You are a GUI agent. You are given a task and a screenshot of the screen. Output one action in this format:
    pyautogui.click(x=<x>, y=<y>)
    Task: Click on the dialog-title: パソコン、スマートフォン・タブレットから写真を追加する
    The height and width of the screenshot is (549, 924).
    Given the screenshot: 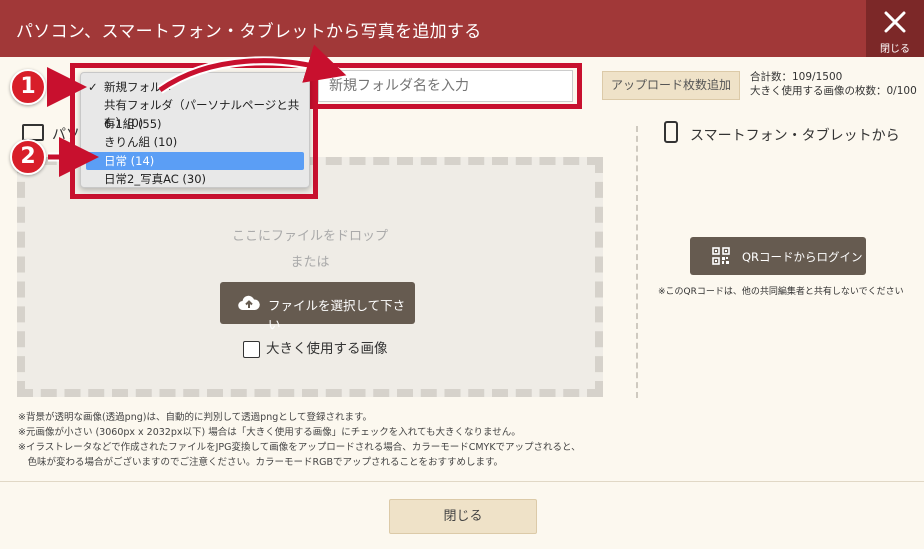 What is the action you would take?
    pyautogui.click(x=249, y=32)
    